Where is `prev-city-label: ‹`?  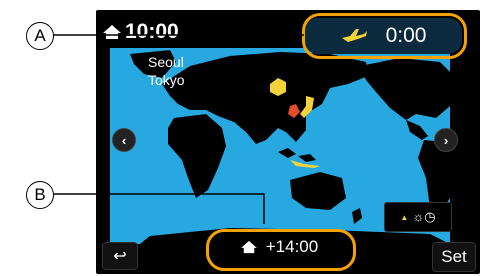 prev-city-label: ‹ is located at coordinates (124, 140).